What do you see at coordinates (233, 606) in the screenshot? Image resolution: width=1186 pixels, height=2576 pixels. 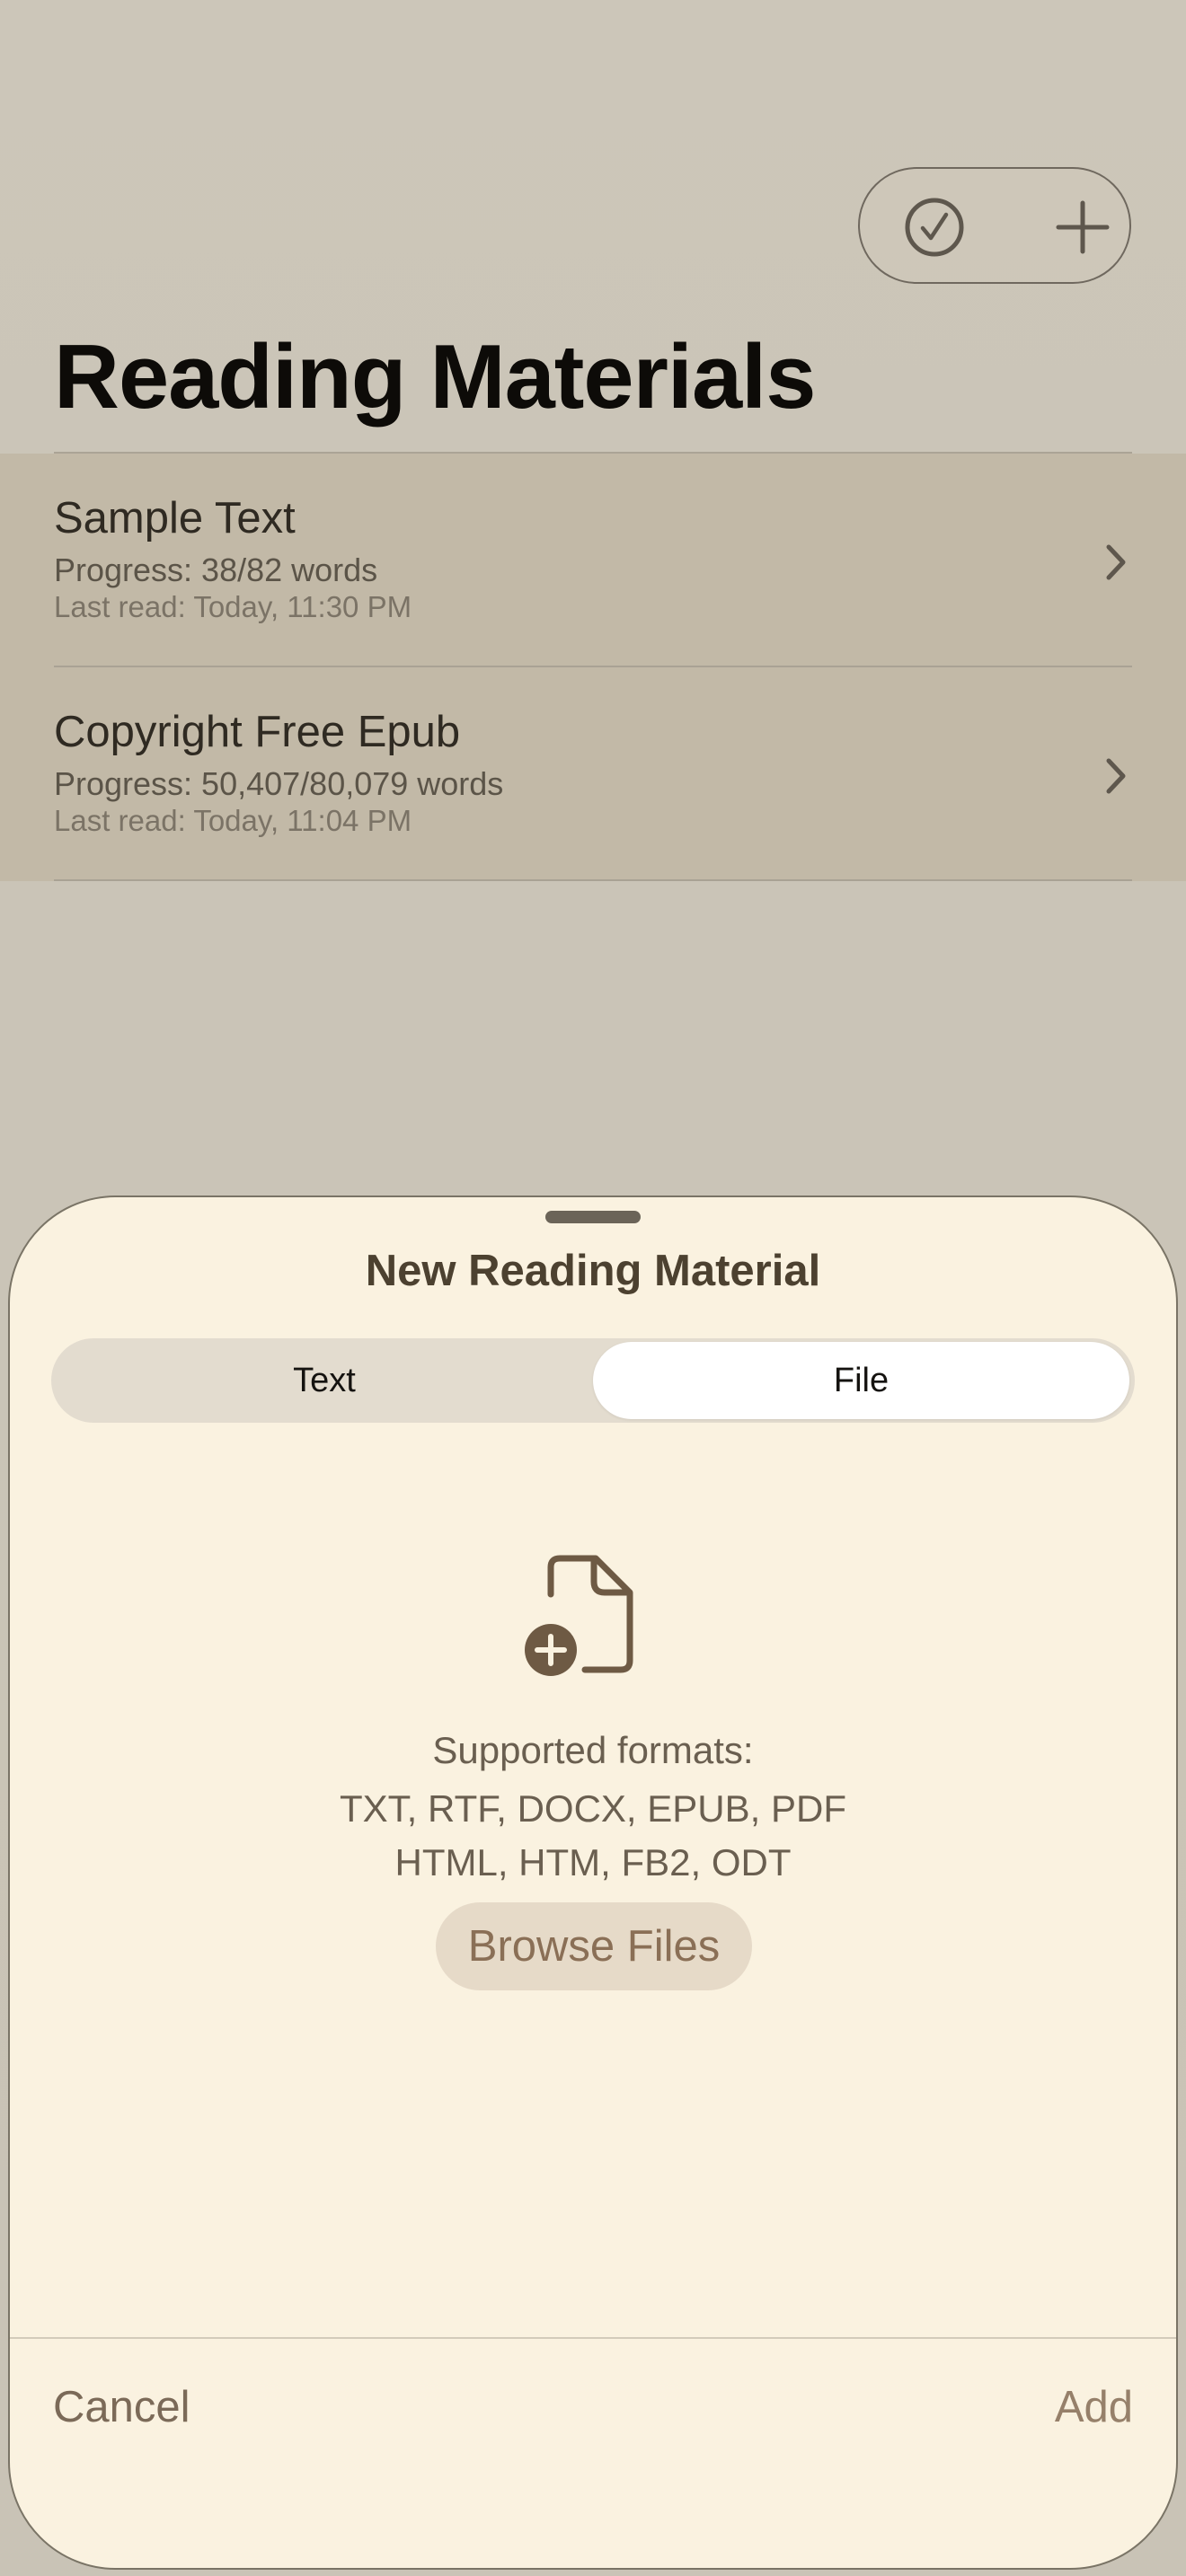 I see `item-last-read: Last read: Today, 11:30 PM` at bounding box center [233, 606].